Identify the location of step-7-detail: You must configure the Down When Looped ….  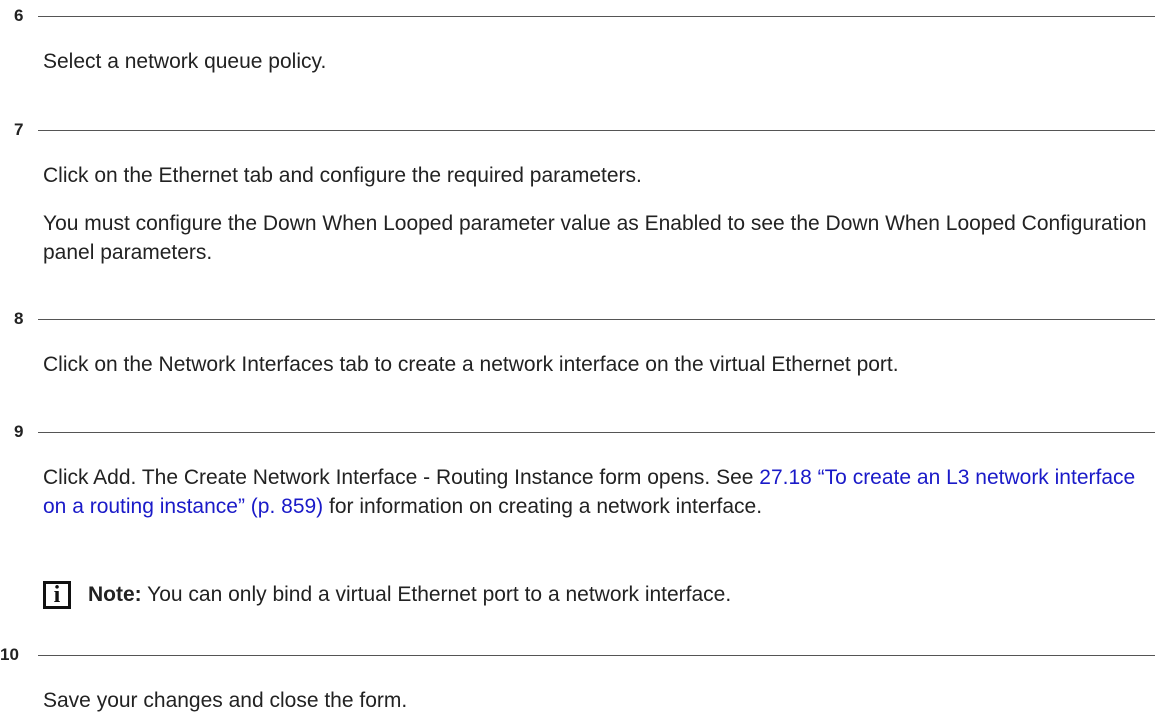
(595, 238).